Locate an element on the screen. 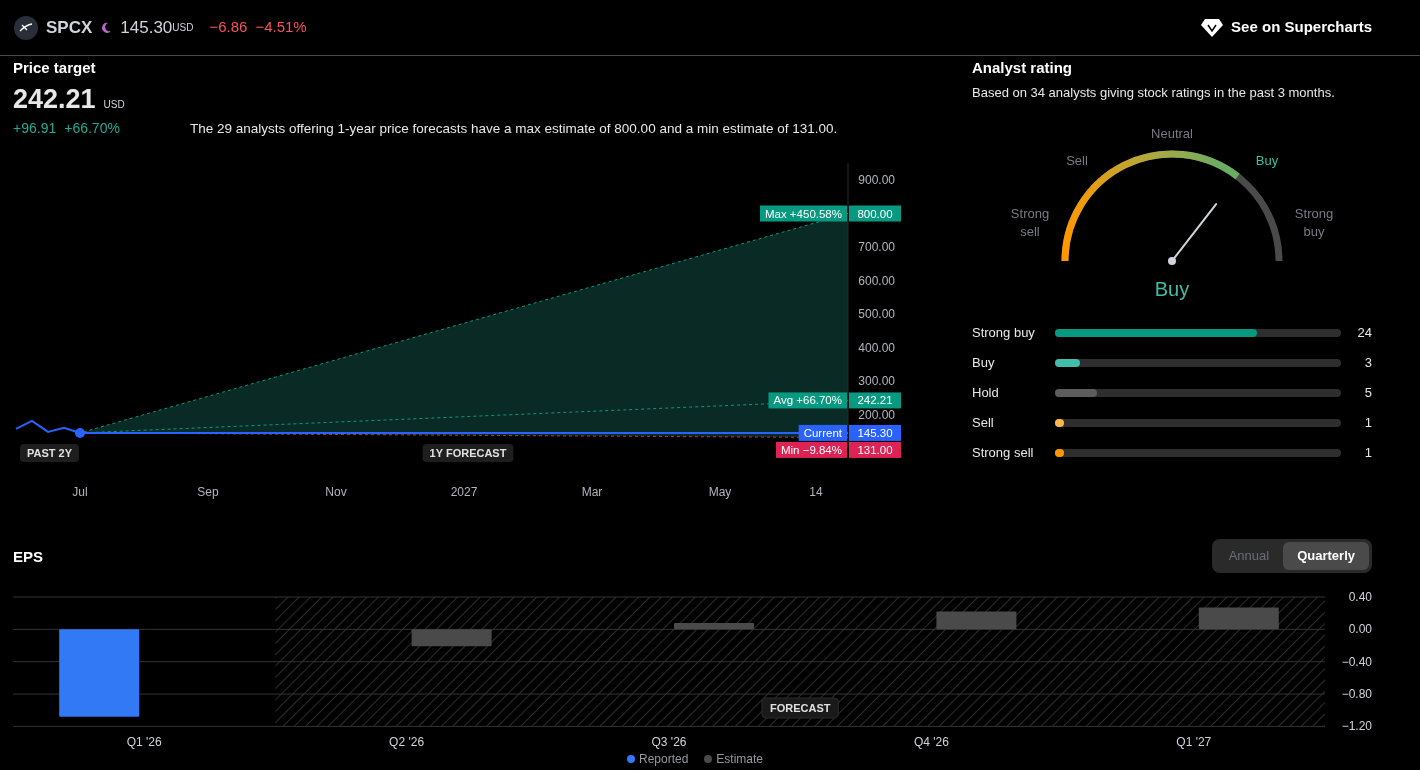 This screenshot has width=1420, height=770. price-value-tag: 131.00 is located at coordinates (875, 449).